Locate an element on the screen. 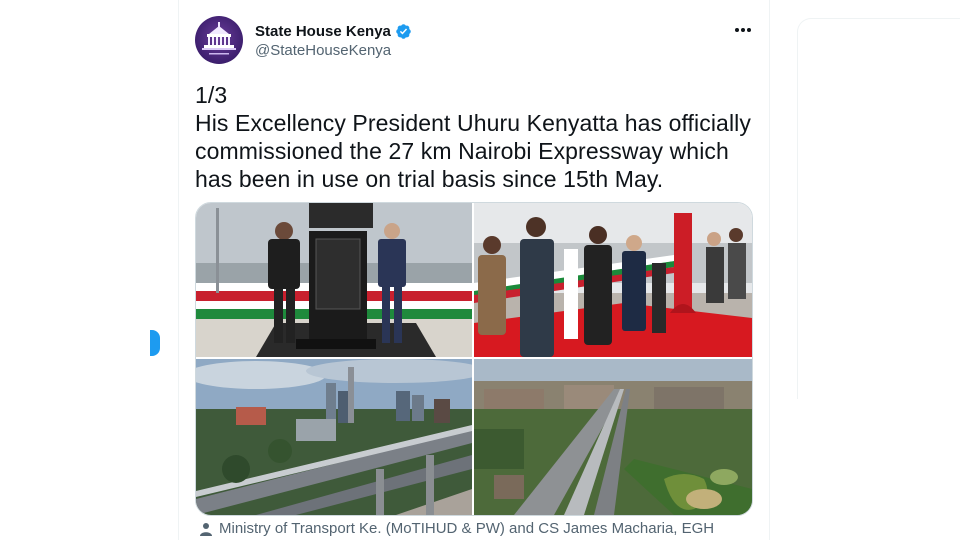 The height and width of the screenshot is (540, 960). person-icon is located at coordinates (206, 529).